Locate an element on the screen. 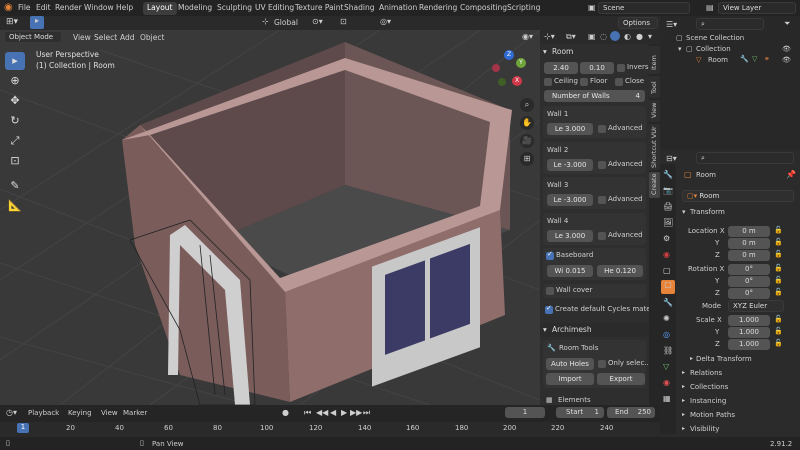 This screenshot has height=450, width=800. scale-tool-icon: ⤢ is located at coordinates (15, 141).